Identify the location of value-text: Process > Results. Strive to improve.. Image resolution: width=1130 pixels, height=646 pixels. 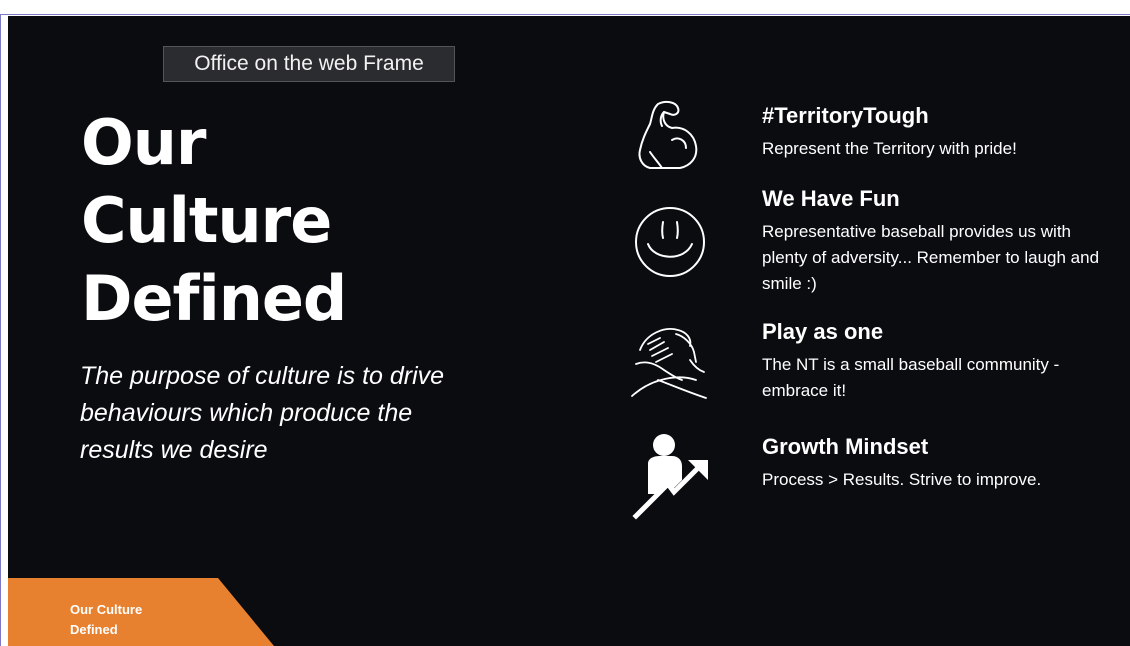
(902, 479).